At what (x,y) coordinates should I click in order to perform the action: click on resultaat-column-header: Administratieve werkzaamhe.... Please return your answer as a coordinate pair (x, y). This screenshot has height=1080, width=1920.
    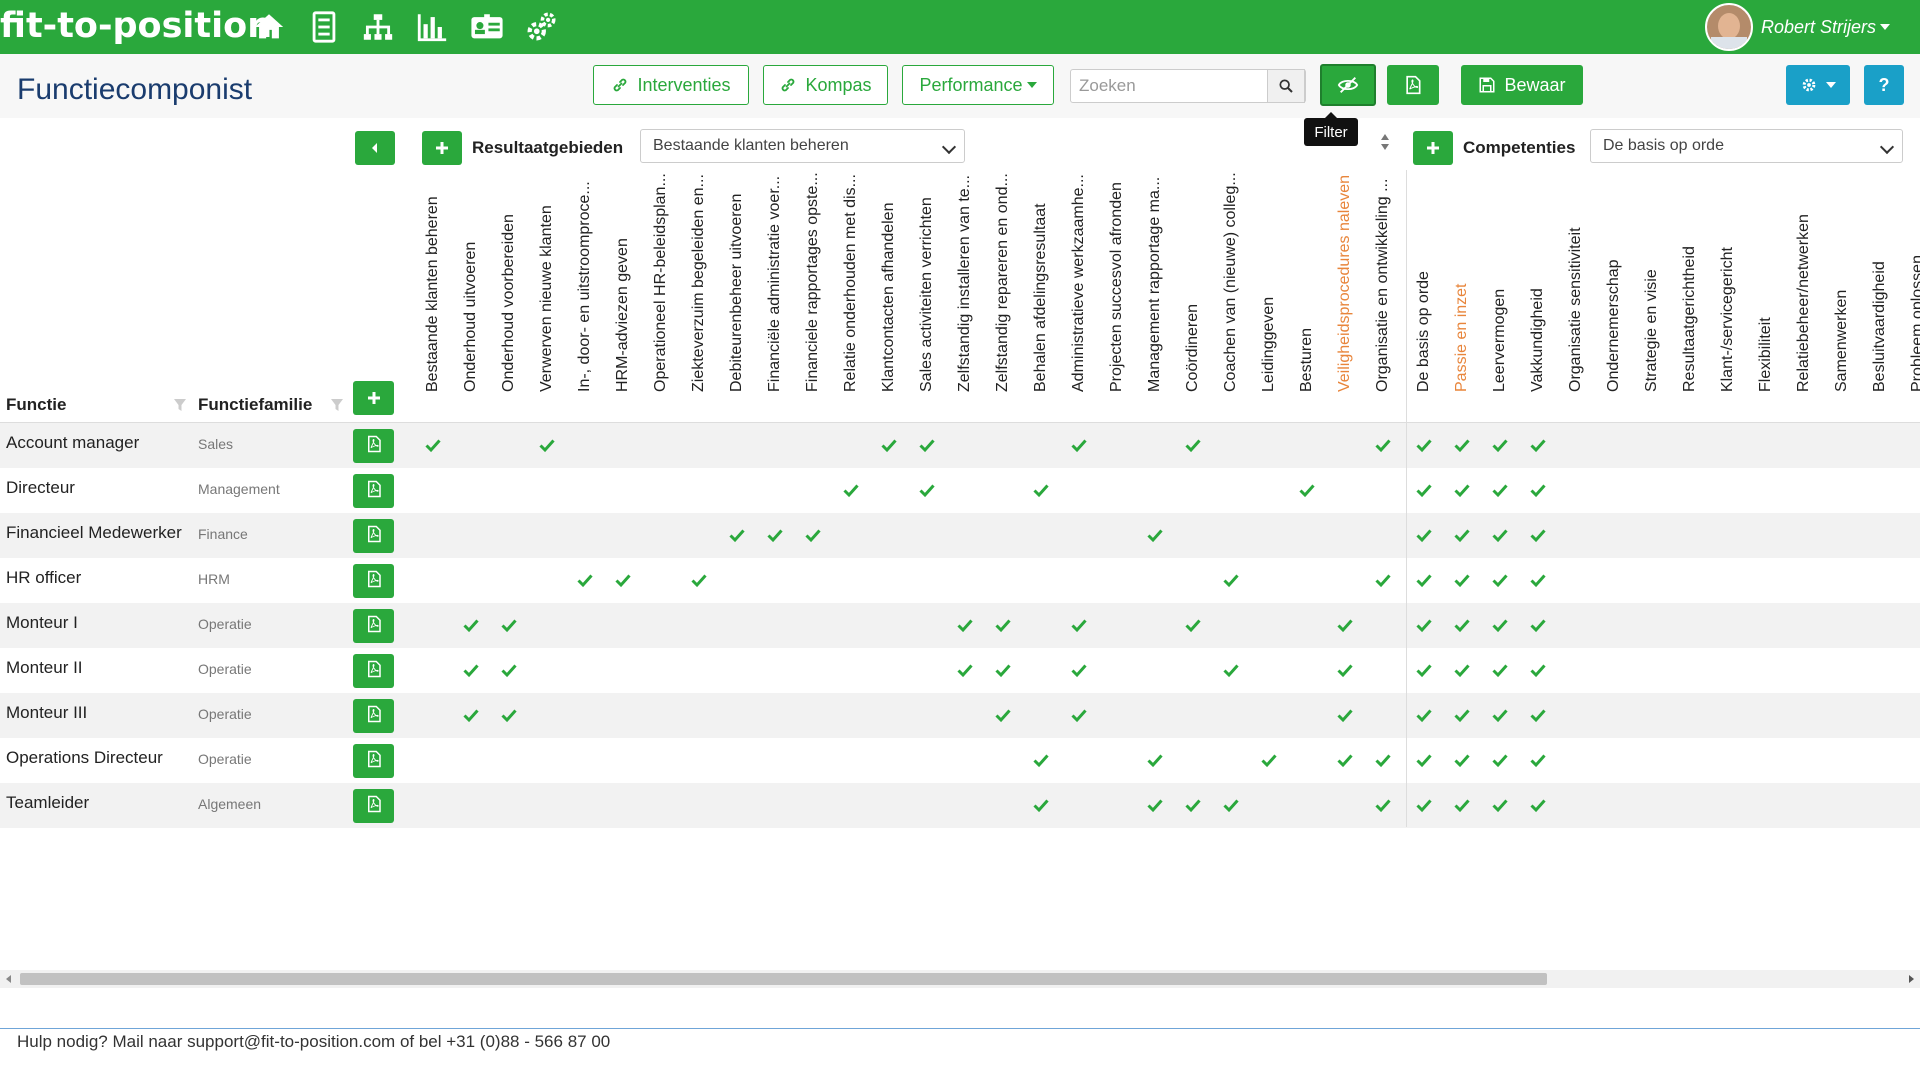
    Looking at the image, I should click on (1079, 290).